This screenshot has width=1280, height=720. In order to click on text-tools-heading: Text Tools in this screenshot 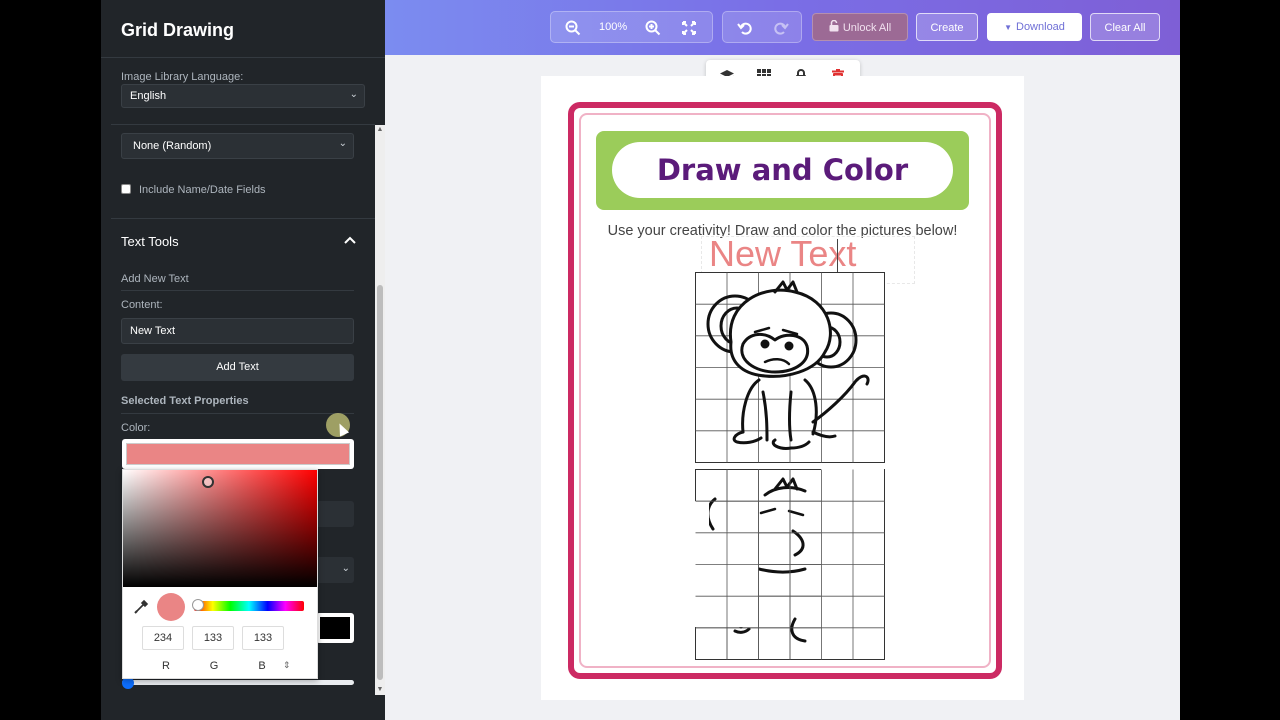, I will do `click(150, 241)`.